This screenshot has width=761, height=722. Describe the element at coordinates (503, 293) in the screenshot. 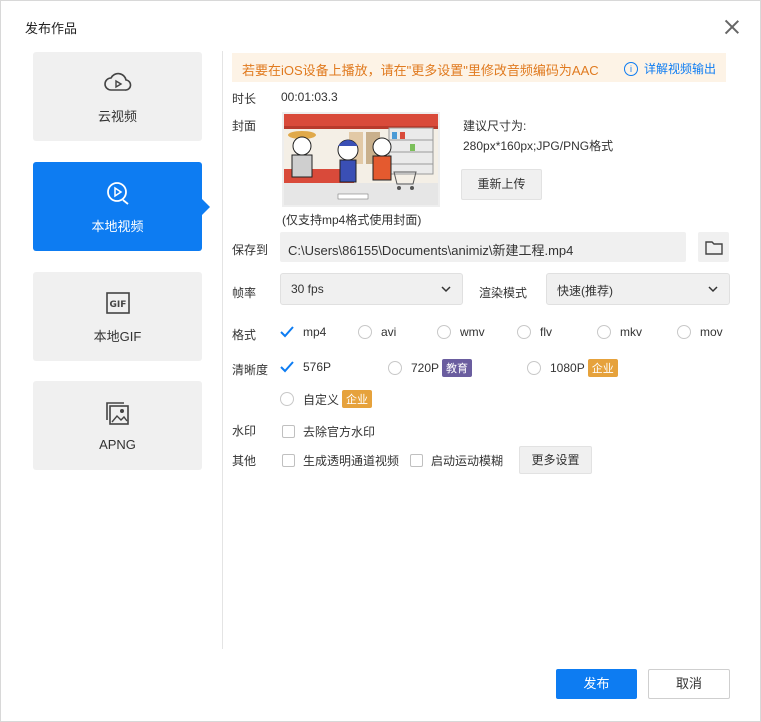

I see `render-mode-label: 渲染模式` at that location.